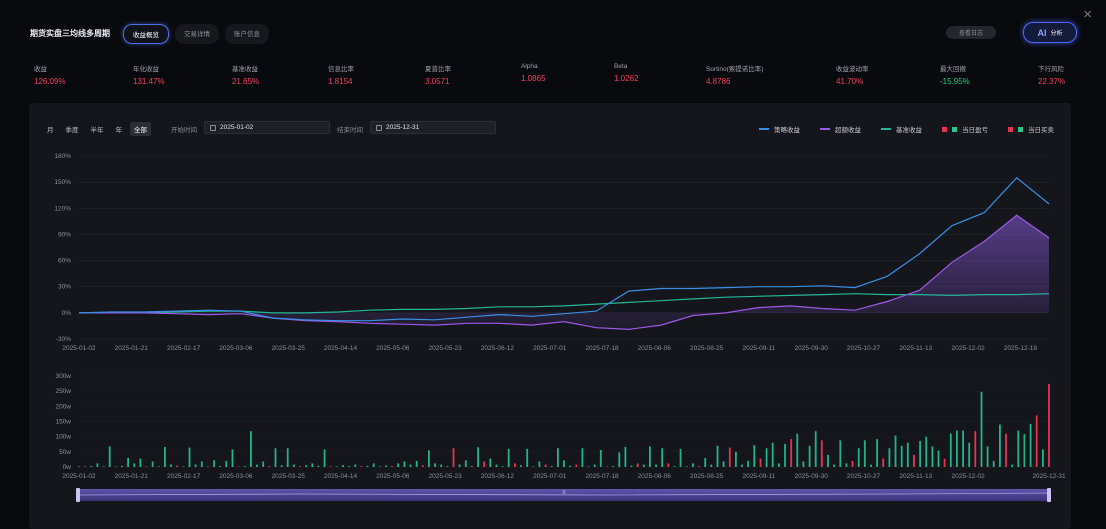 The width and height of the screenshot is (1106, 529). Describe the element at coordinates (864, 476) in the screenshot. I see `x-tick-label: 2025-10-27` at that location.